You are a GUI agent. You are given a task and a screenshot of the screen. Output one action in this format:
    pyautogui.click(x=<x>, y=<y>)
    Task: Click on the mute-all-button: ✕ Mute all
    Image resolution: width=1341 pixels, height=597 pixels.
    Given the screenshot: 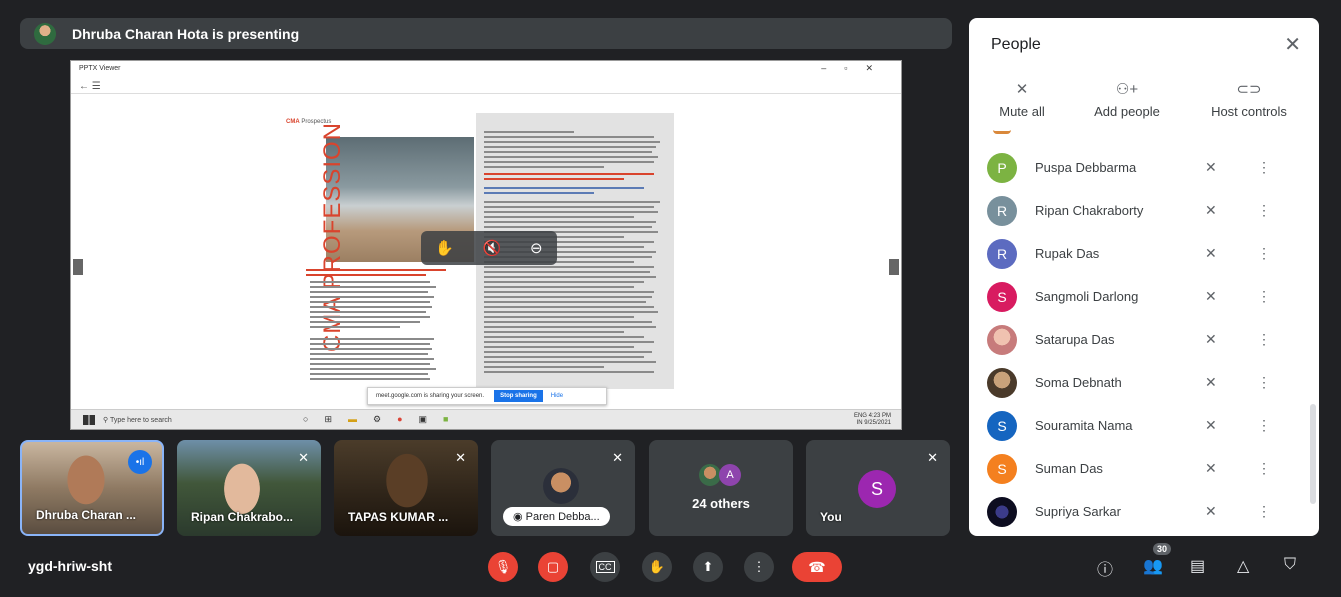 What is the action you would take?
    pyautogui.click(x=1022, y=99)
    